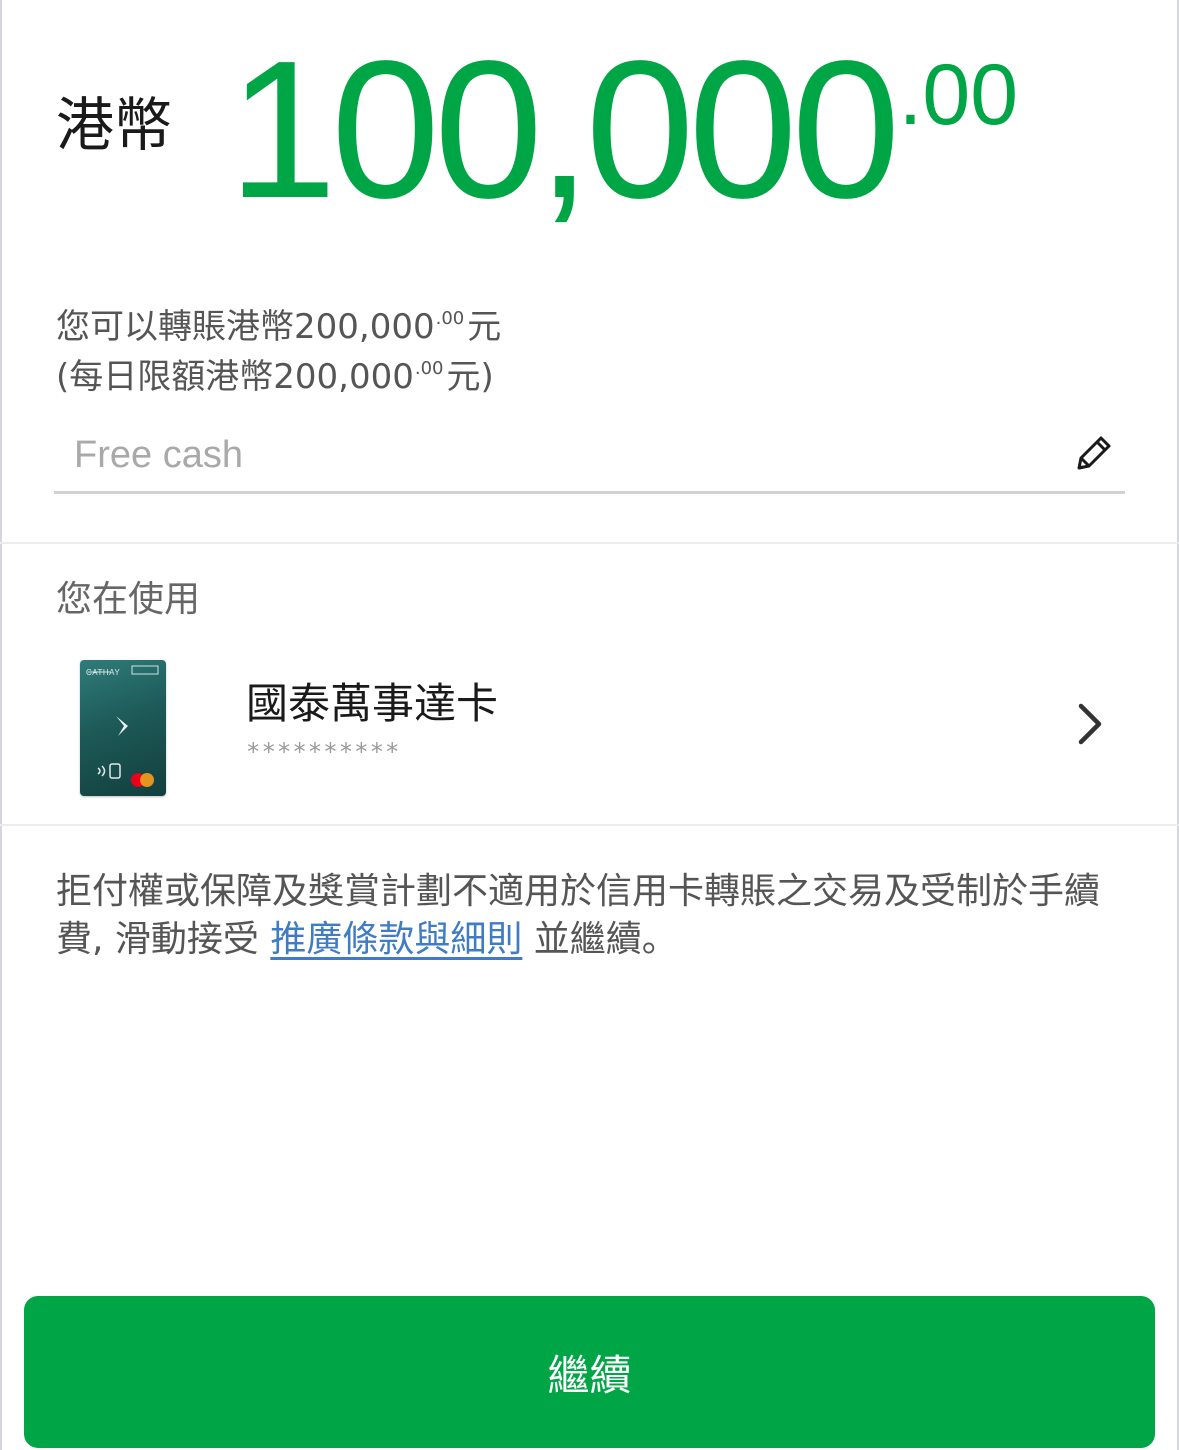  I want to click on available-limit-decimal: .00, so click(450, 318).